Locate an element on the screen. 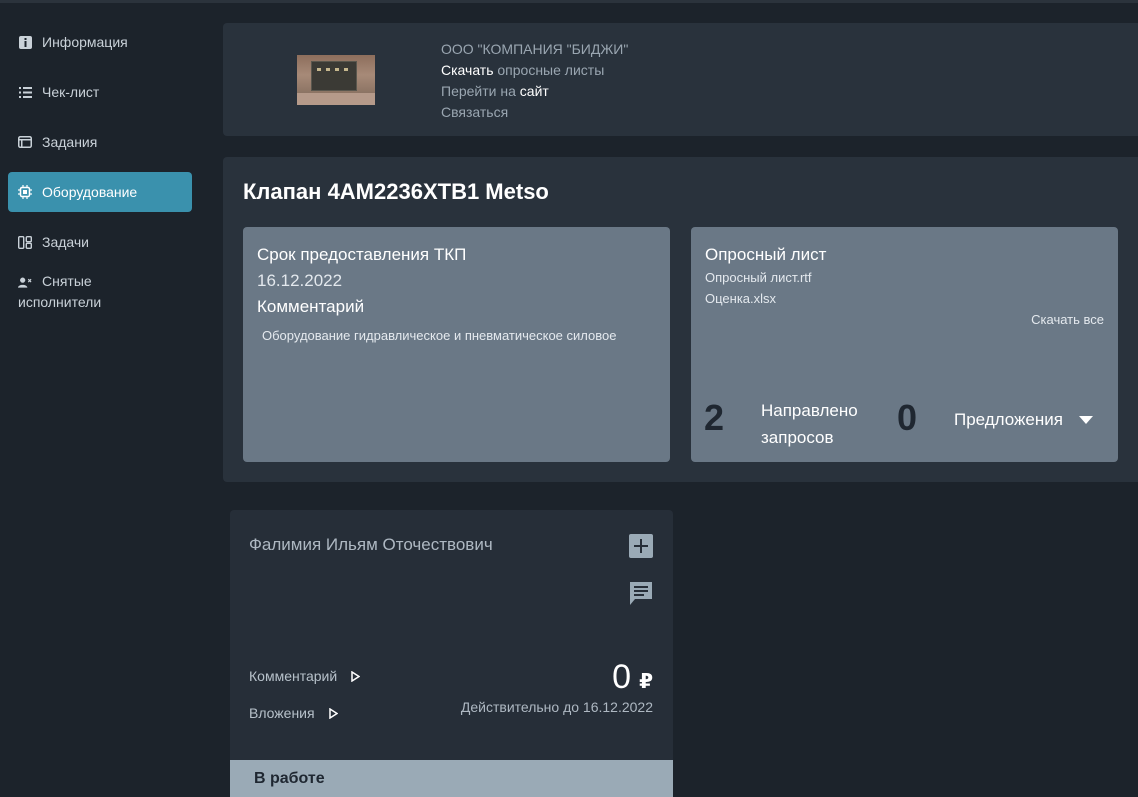 This screenshot has width=1138, height=797. questionnaire-file: Опросный лист.rtf is located at coordinates (758, 277).